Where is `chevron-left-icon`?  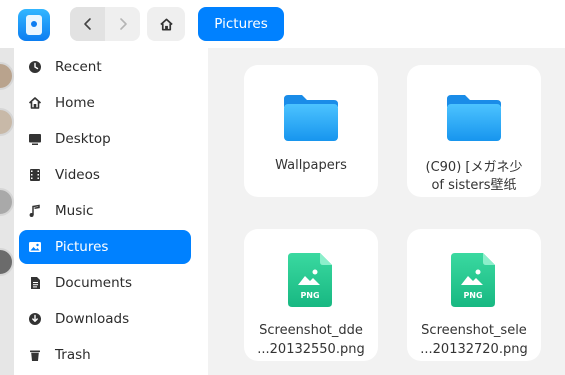
chevron-left-icon is located at coordinates (87, 24).